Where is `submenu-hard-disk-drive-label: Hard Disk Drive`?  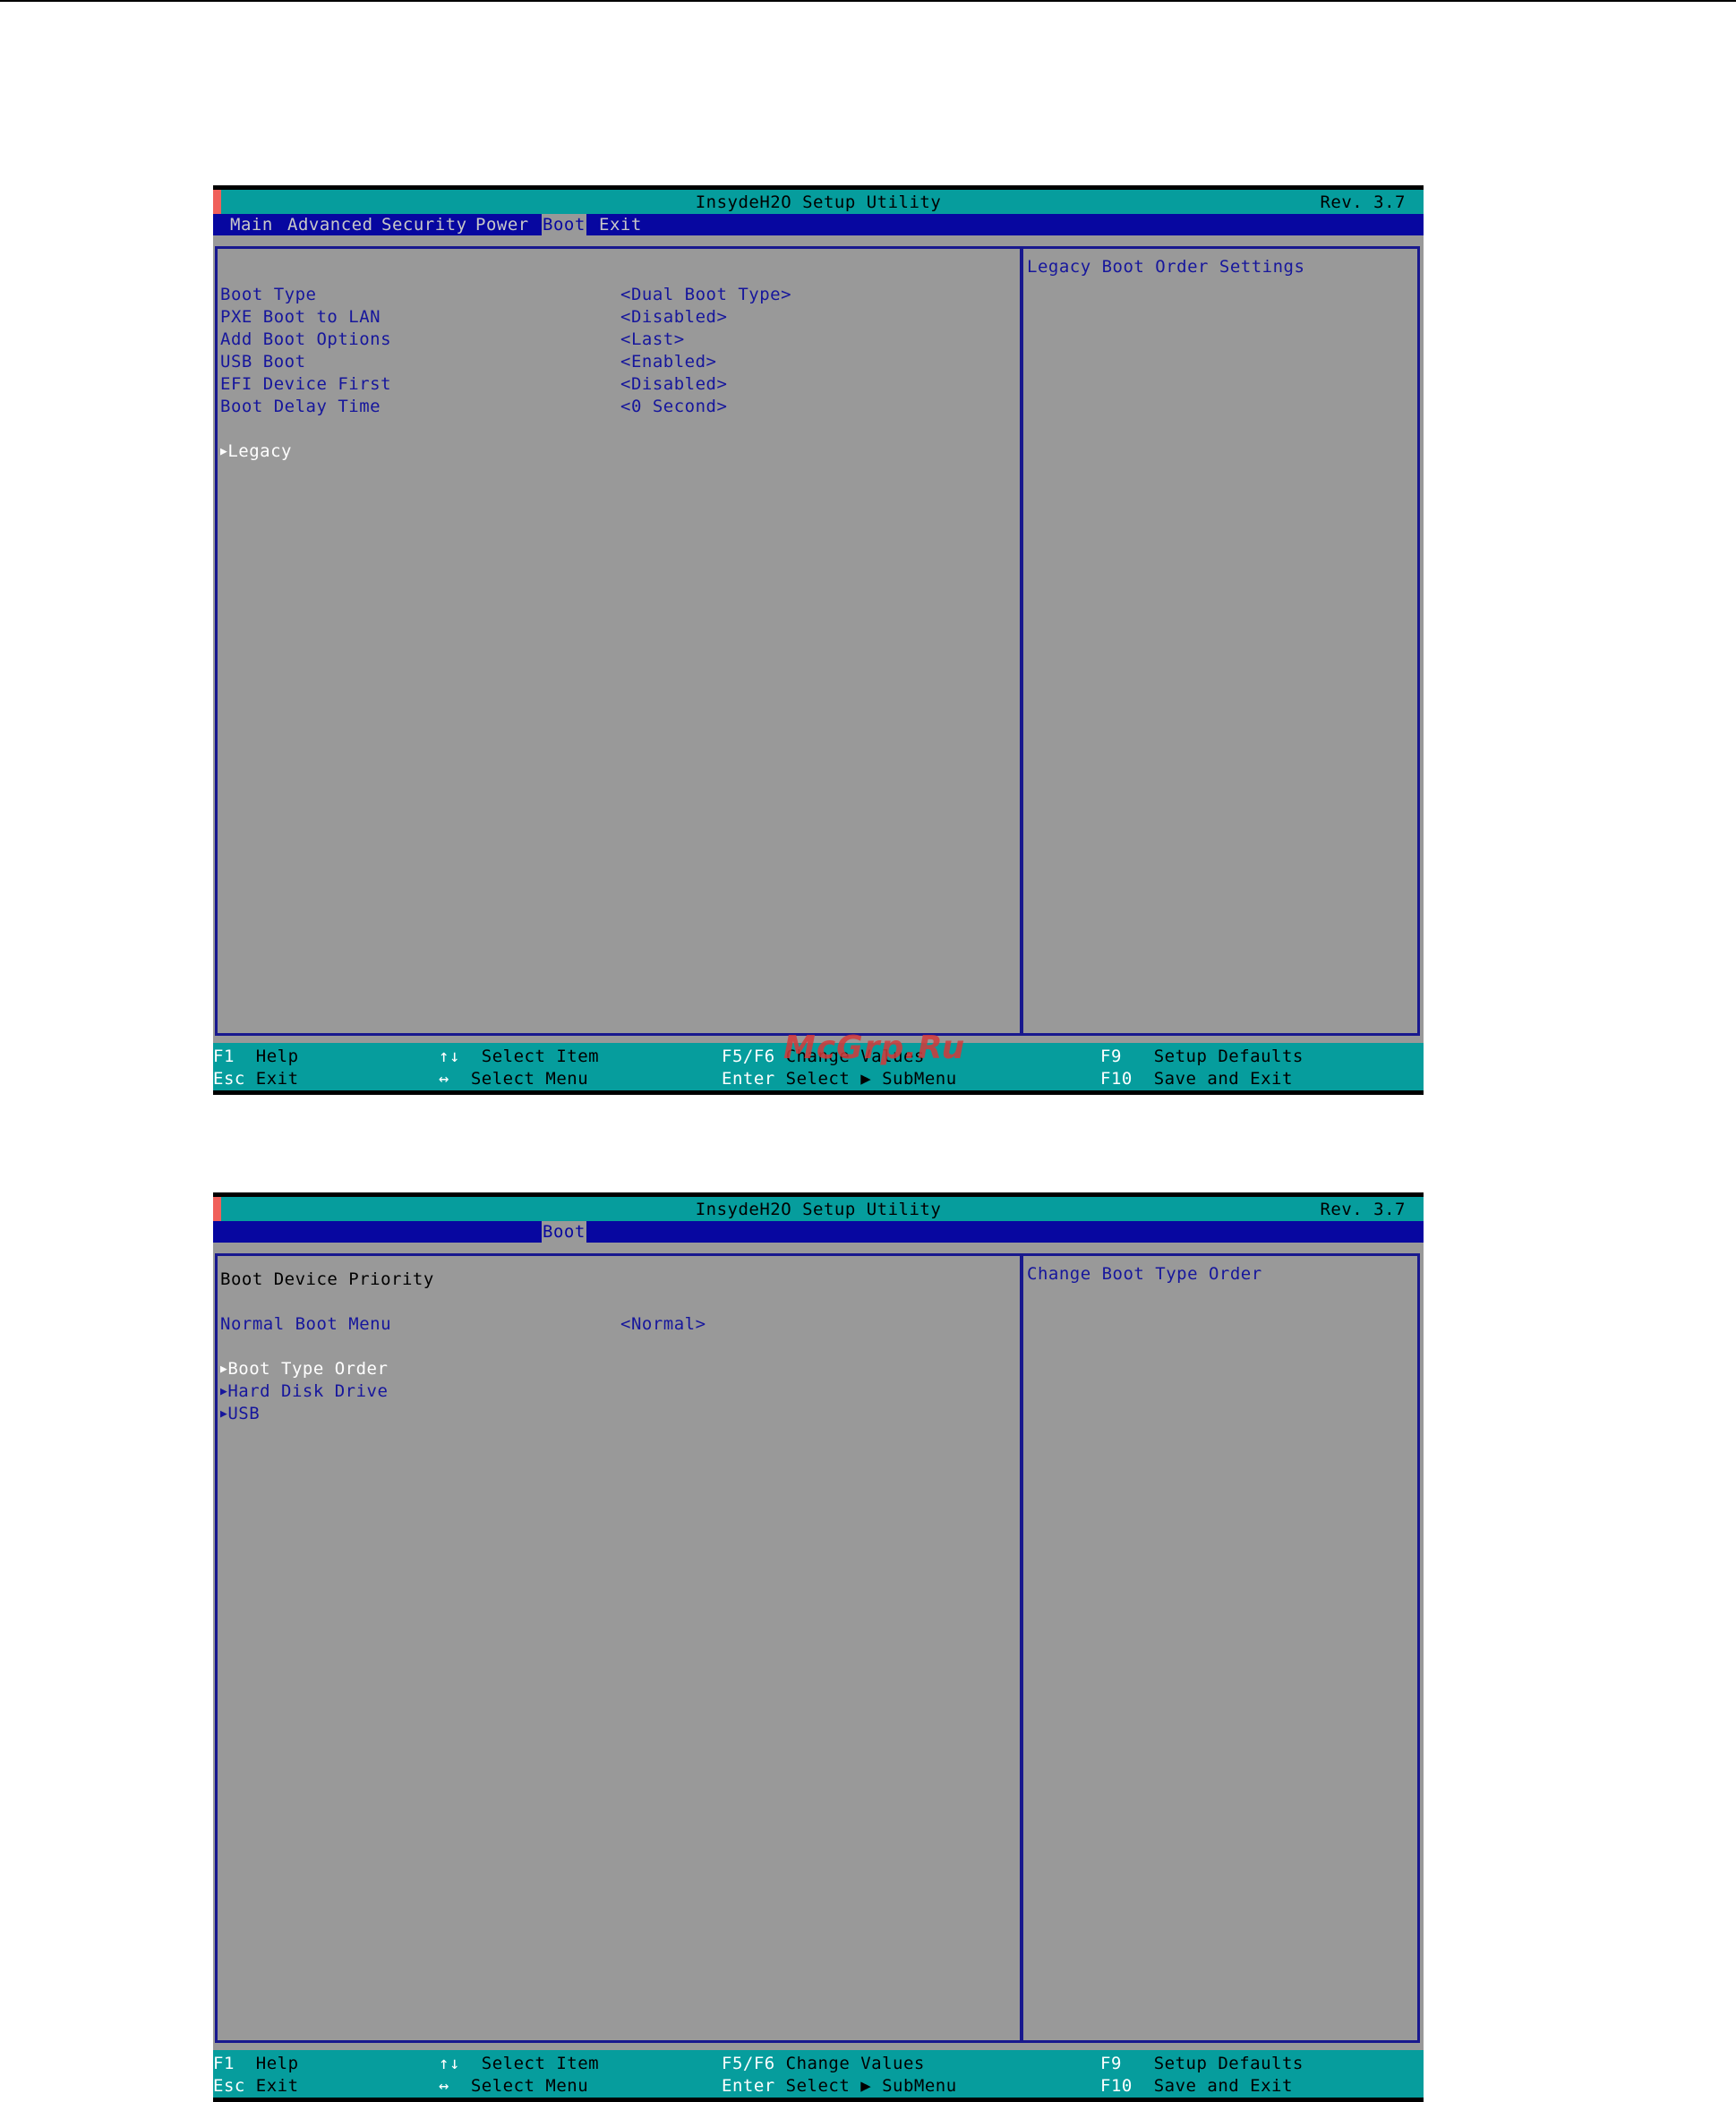 submenu-hard-disk-drive-label: Hard Disk Drive is located at coordinates (308, 1391).